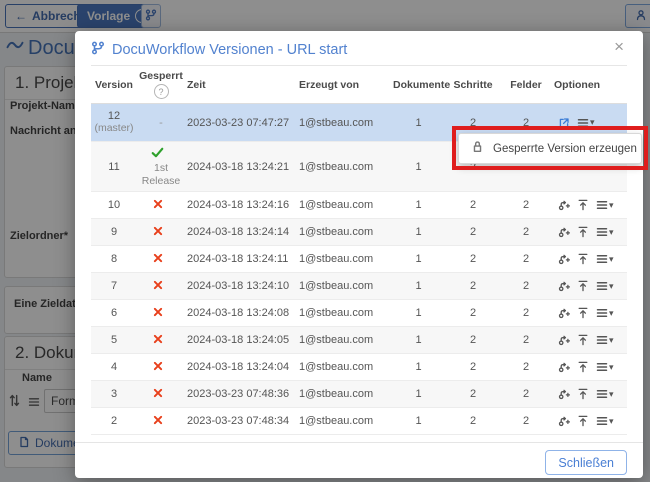 The width and height of the screenshot is (650, 482). I want to click on close-icon: ×, so click(619, 46).